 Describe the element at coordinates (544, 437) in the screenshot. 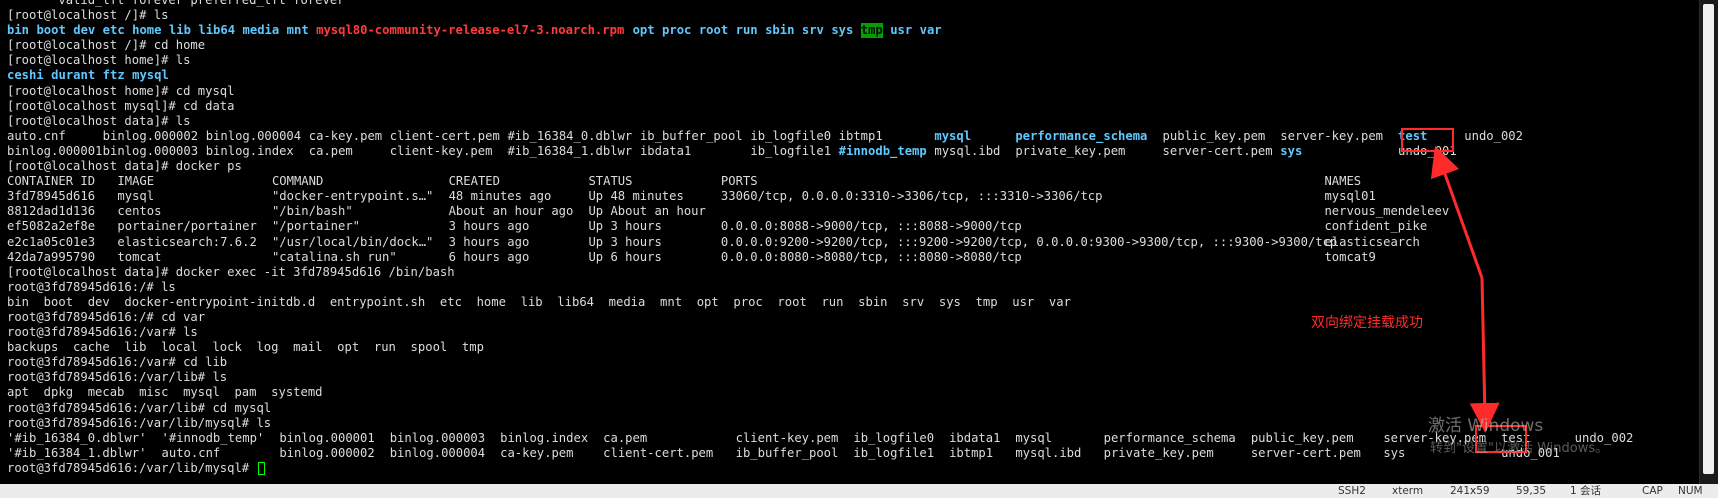

I see `terminal-token: binlog.index` at that location.